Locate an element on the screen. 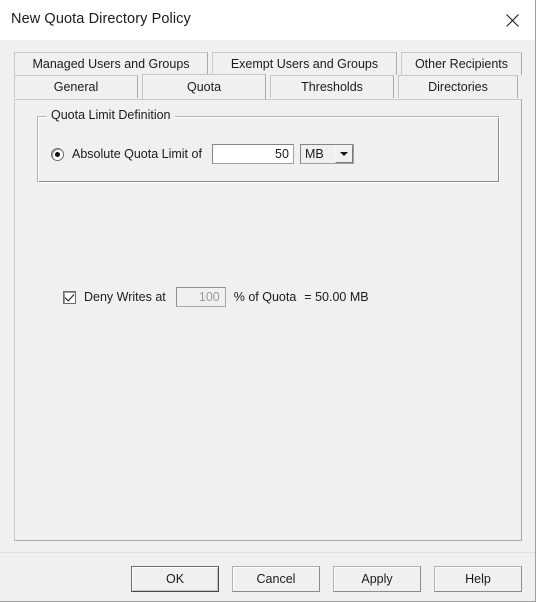  close-icon is located at coordinates (512, 20).